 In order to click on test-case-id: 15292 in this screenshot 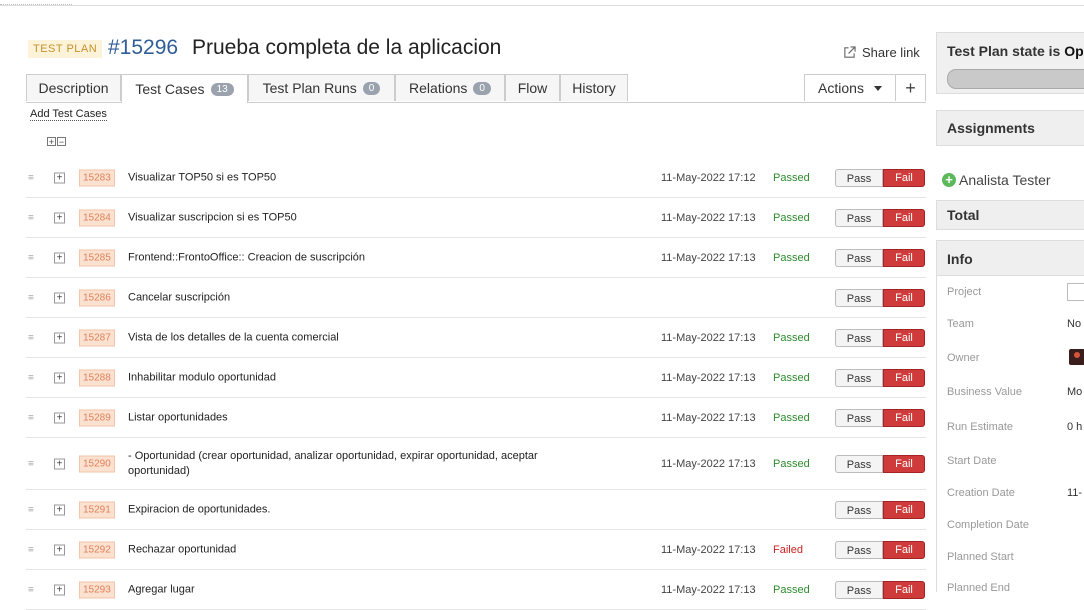, I will do `click(97, 549)`.